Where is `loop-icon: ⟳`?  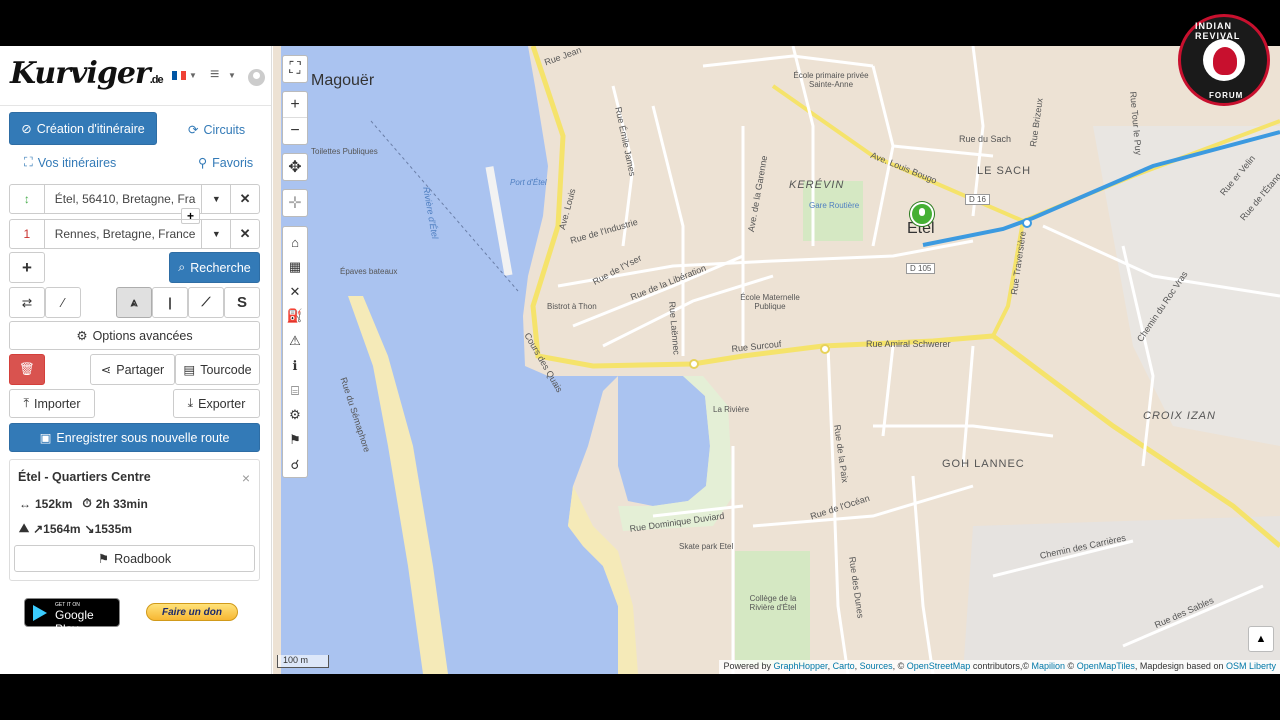
loop-icon: ⟳ is located at coordinates (193, 130).